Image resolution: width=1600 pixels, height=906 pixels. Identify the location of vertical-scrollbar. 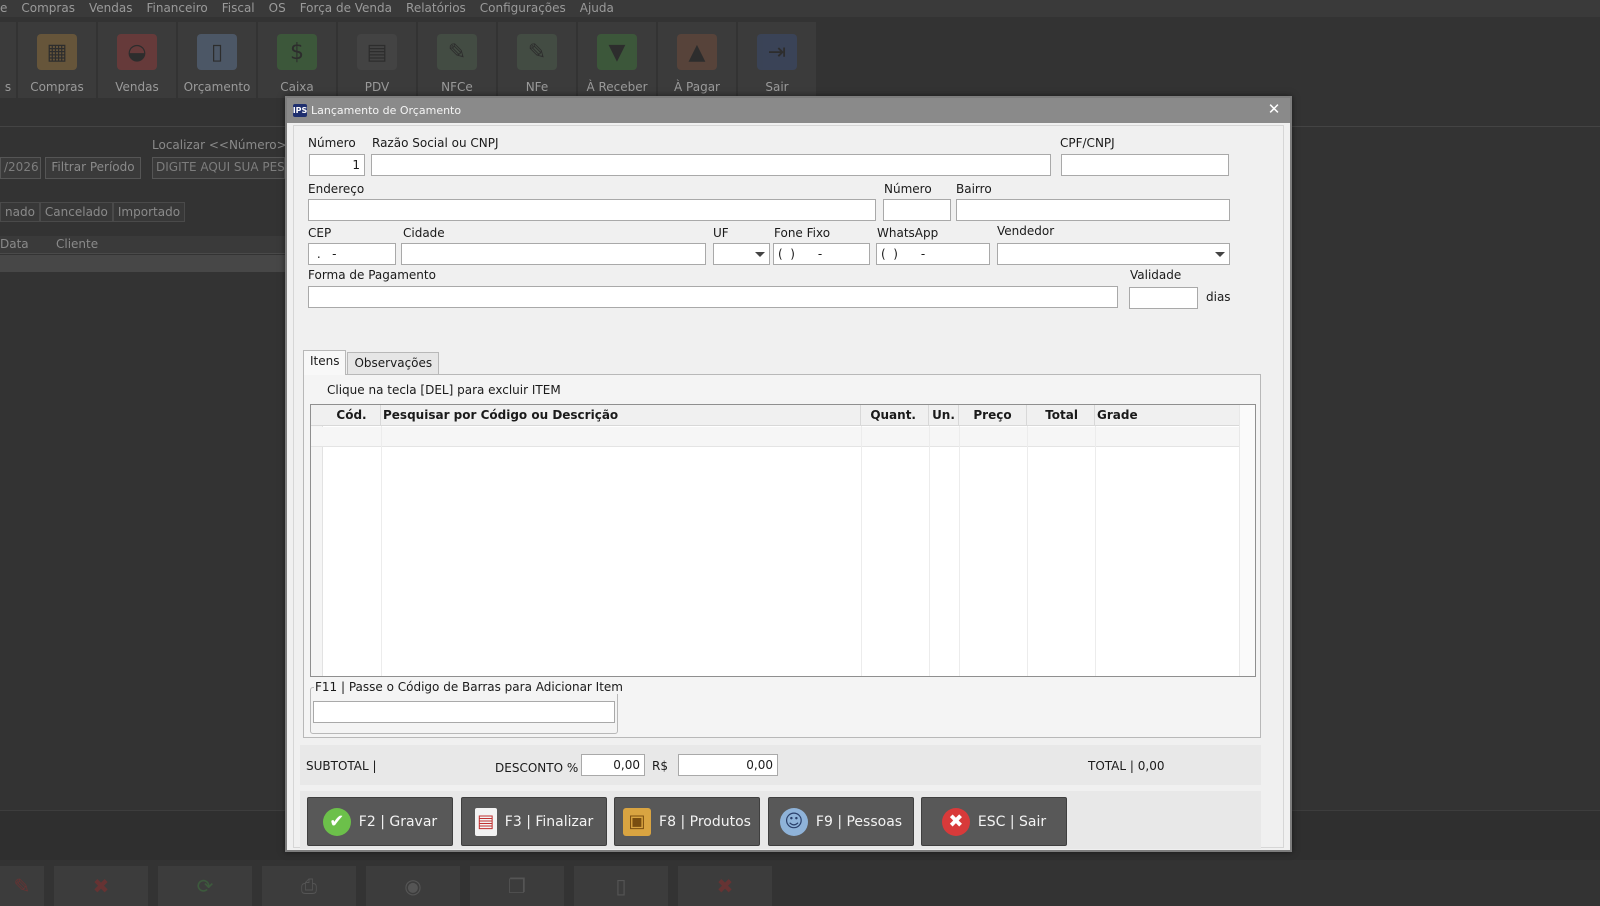
(1247, 540).